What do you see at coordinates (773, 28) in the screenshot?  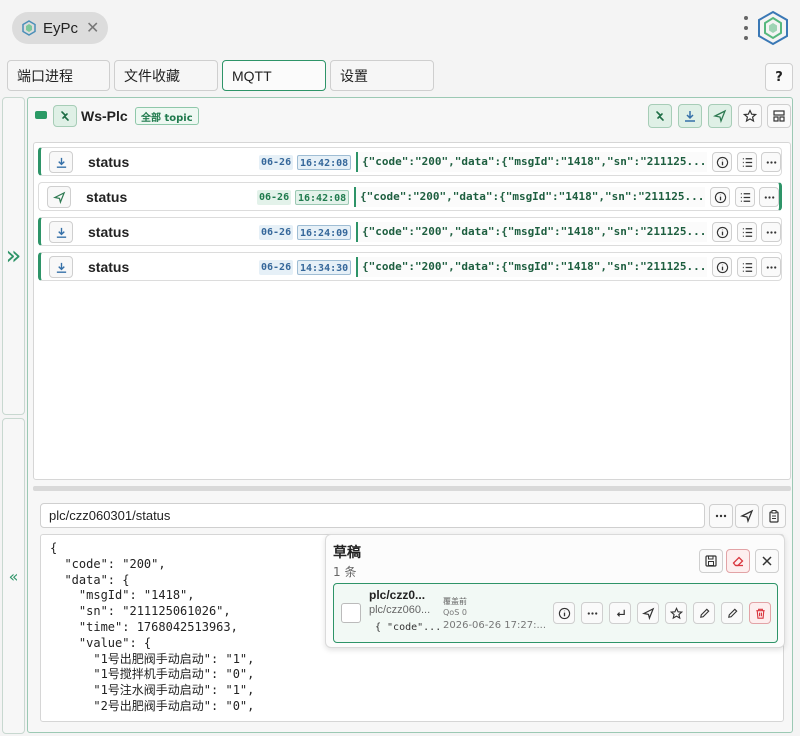 I see `brand-logo-icon` at bounding box center [773, 28].